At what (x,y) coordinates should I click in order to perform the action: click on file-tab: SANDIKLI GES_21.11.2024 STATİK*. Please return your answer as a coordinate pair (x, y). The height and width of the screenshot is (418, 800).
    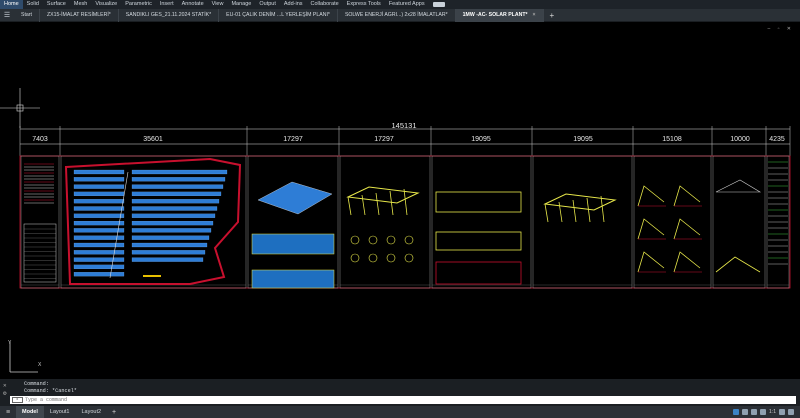
    Looking at the image, I should click on (169, 15).